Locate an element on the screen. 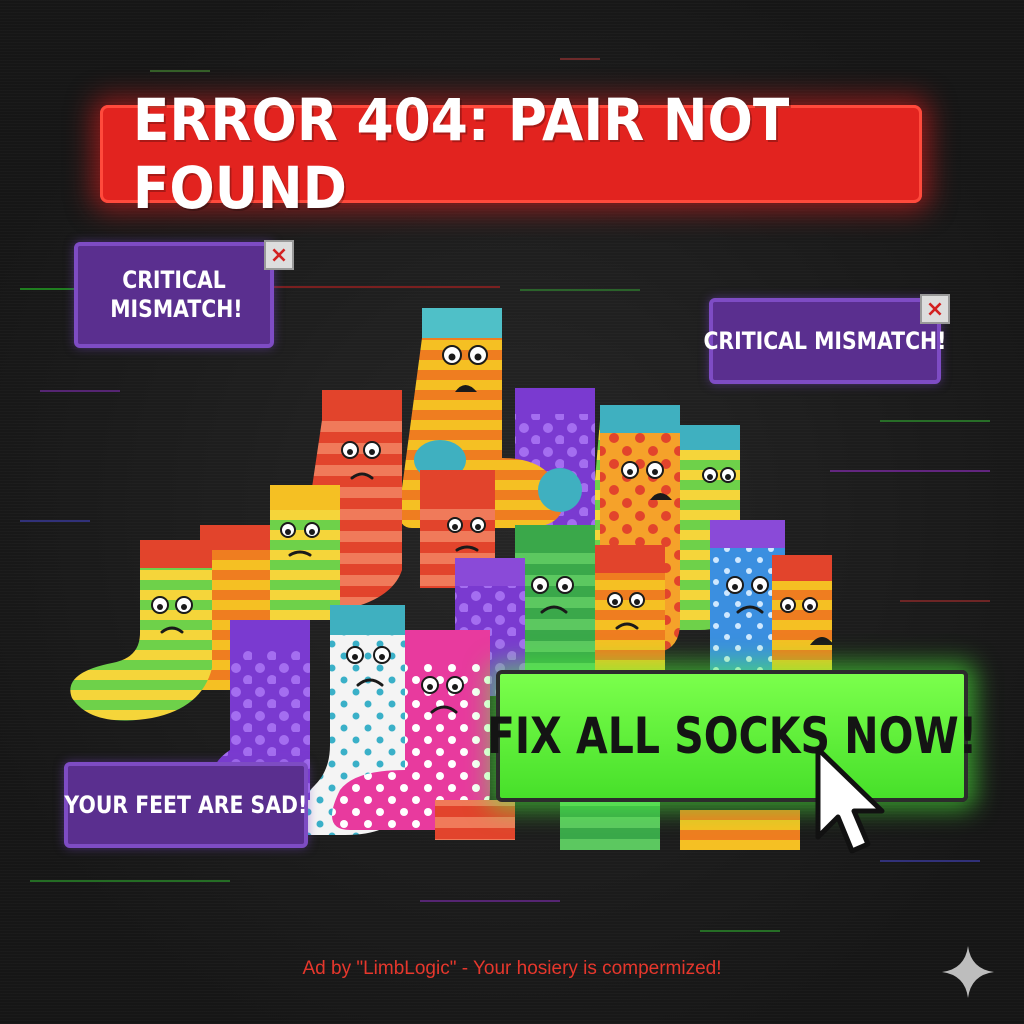  critical-mismatch-popup-left: CRITICAL MISMATCH! is located at coordinates (174, 295).